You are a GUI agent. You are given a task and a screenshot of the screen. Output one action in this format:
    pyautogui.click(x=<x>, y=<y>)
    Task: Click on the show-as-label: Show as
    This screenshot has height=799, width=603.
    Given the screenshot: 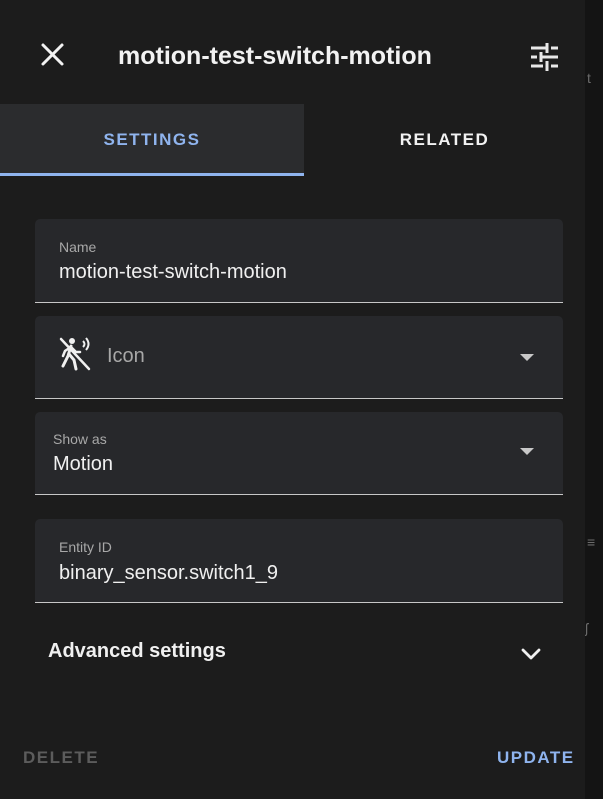 What is the action you would take?
    pyautogui.click(x=80, y=439)
    